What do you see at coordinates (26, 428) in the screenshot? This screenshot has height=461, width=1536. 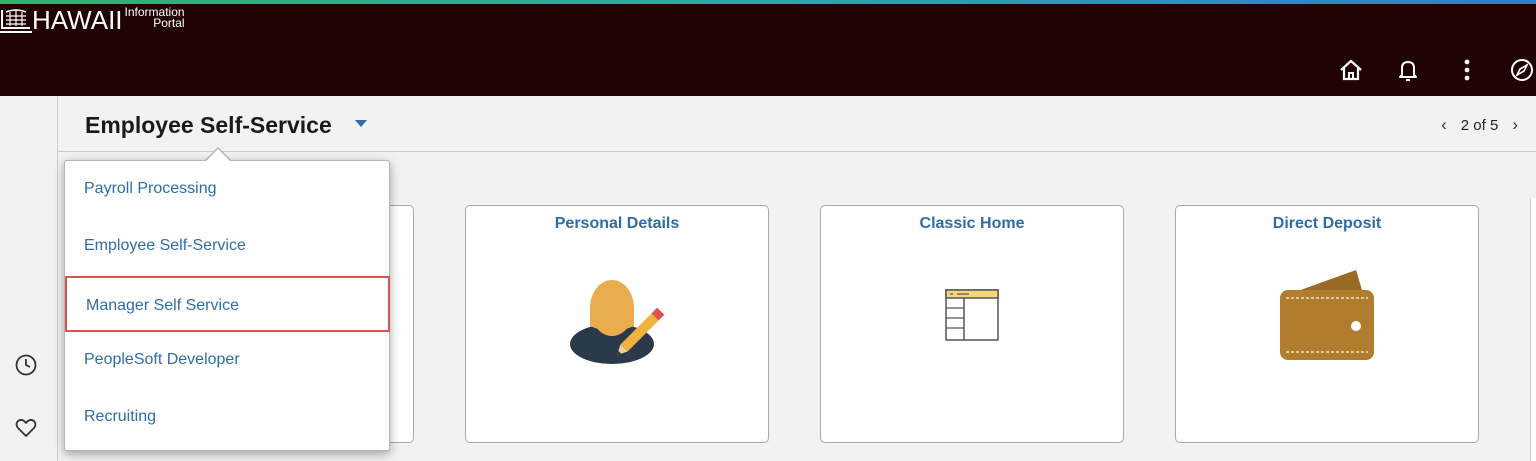 I see `favorites-heart-icon` at bounding box center [26, 428].